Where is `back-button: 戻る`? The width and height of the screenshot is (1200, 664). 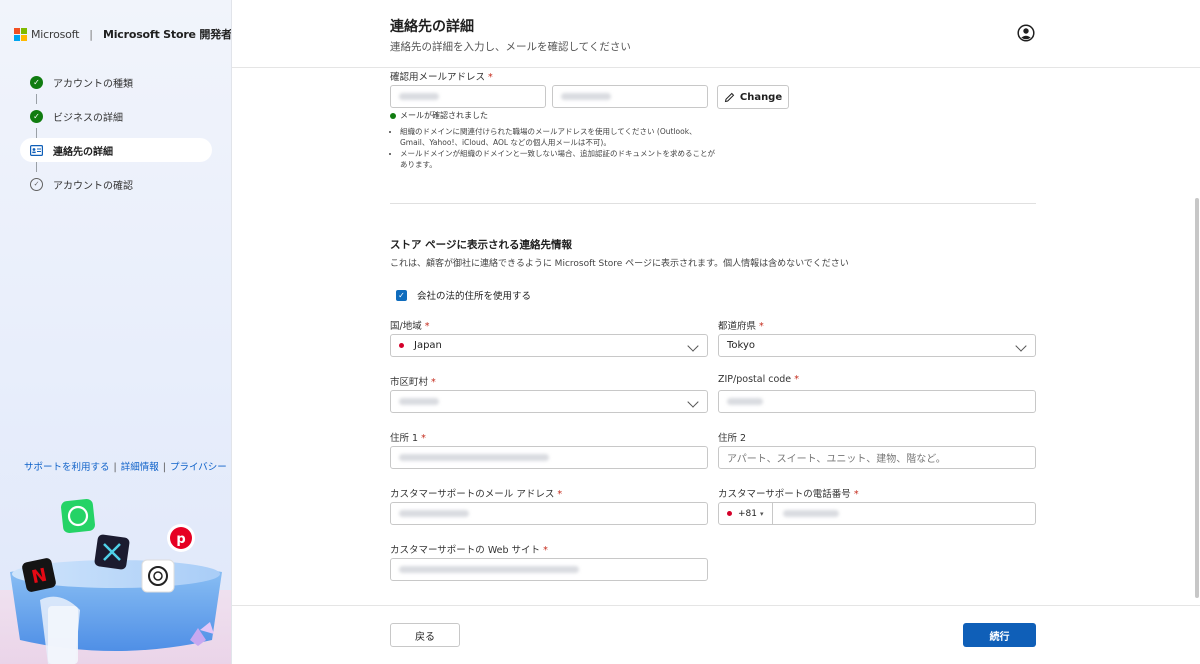
back-button: 戻る is located at coordinates (425, 635).